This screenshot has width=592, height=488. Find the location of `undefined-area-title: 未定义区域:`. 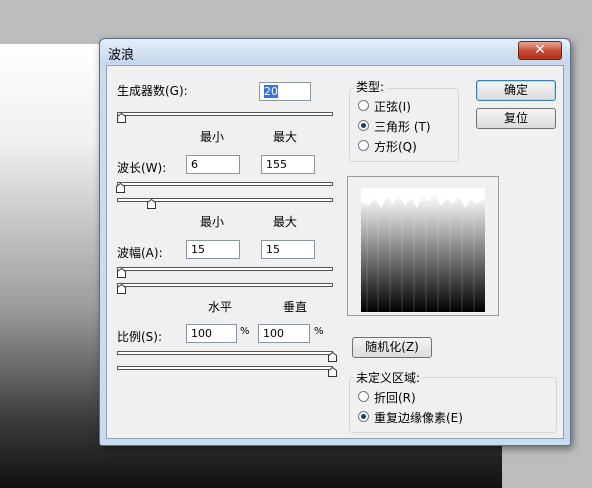

undefined-area-title: 未定义区域: is located at coordinates (388, 377).